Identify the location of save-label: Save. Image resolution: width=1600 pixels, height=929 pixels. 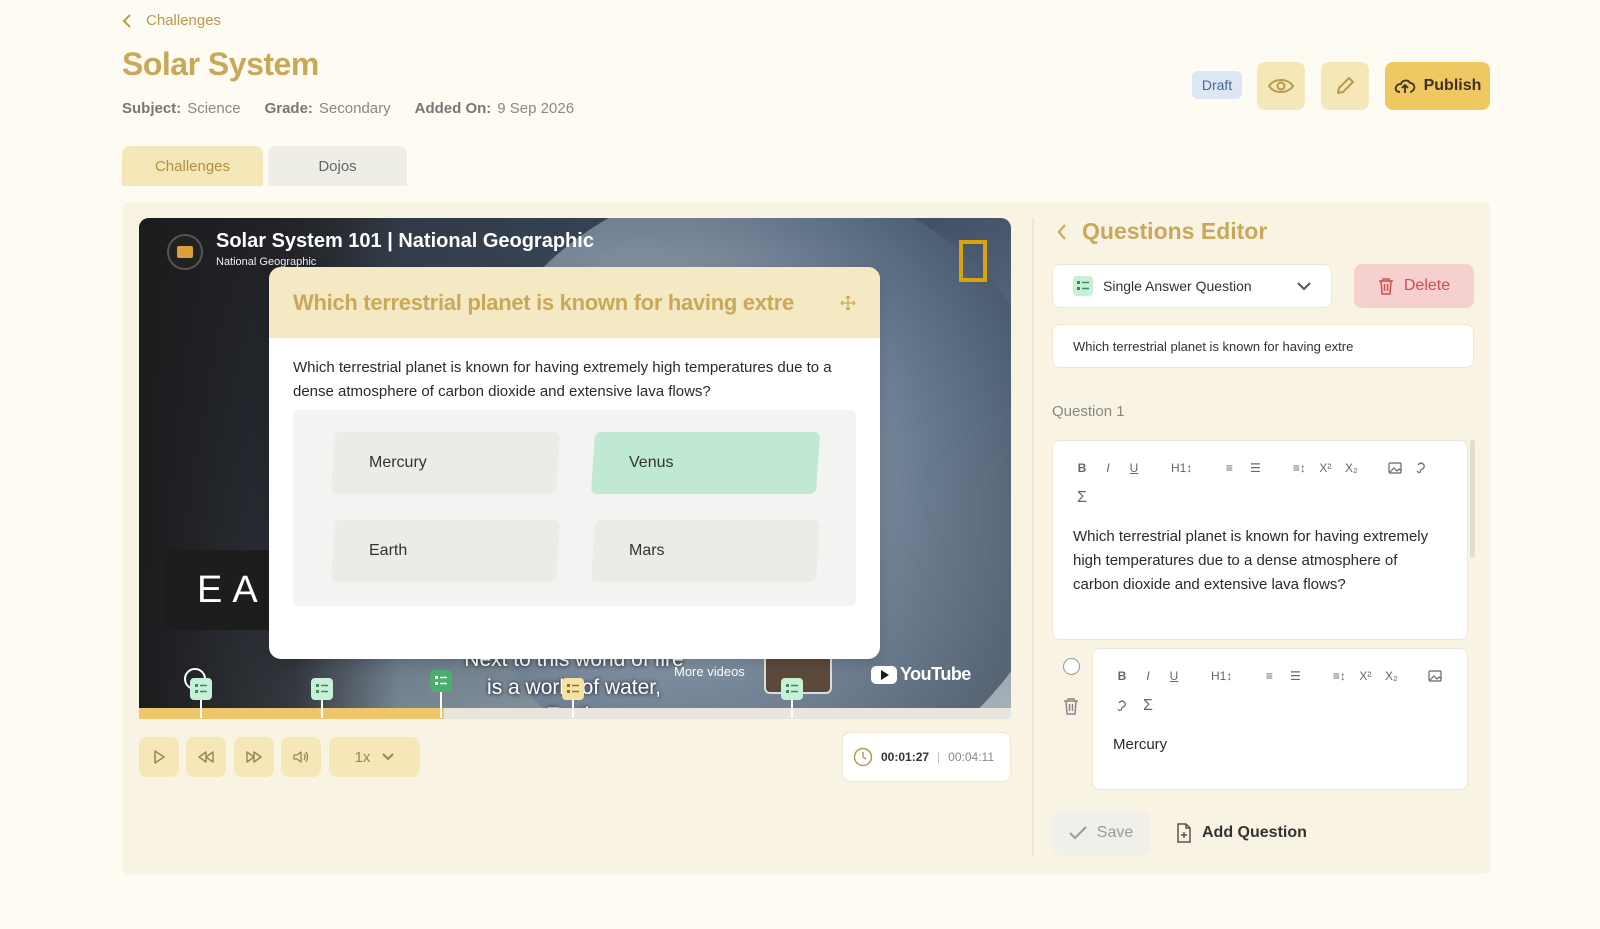
(1115, 832).